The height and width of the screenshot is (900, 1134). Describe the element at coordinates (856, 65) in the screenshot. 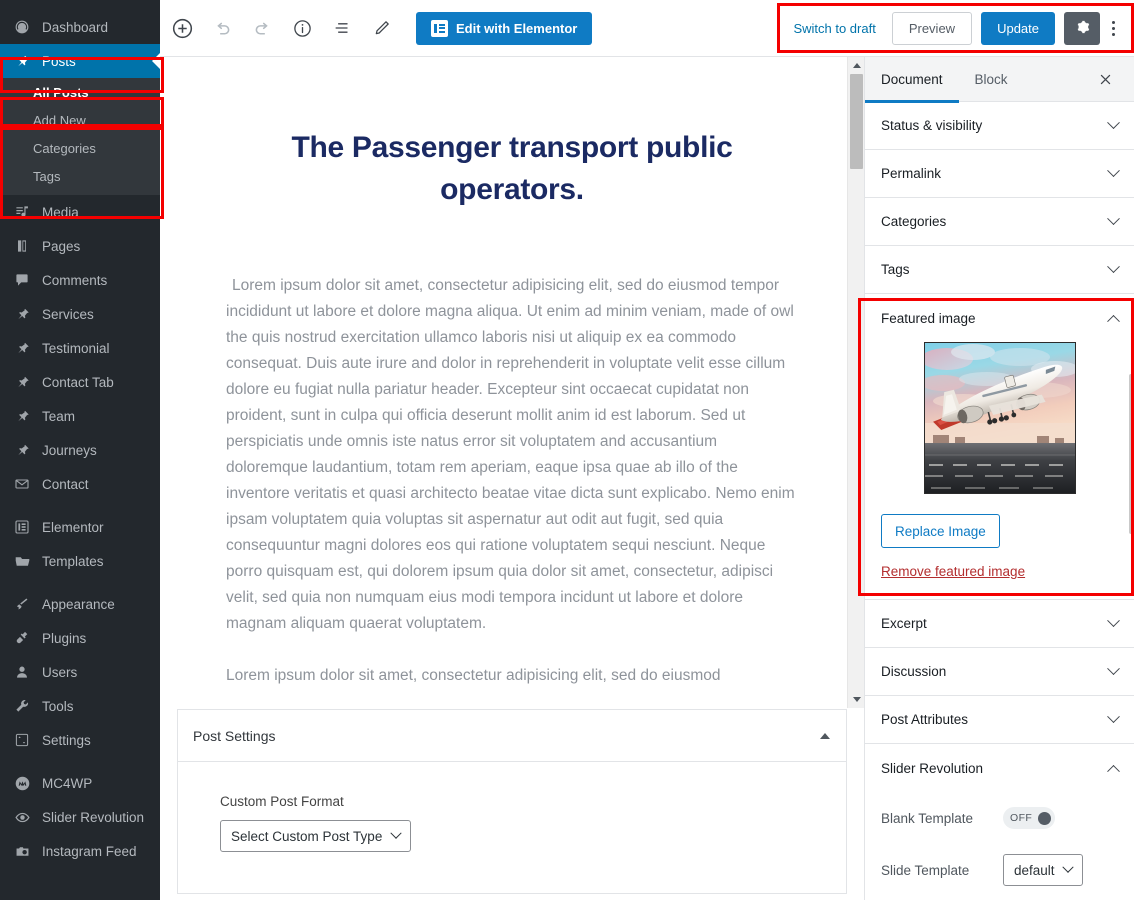

I see `scroll-up-arrow-icon` at that location.